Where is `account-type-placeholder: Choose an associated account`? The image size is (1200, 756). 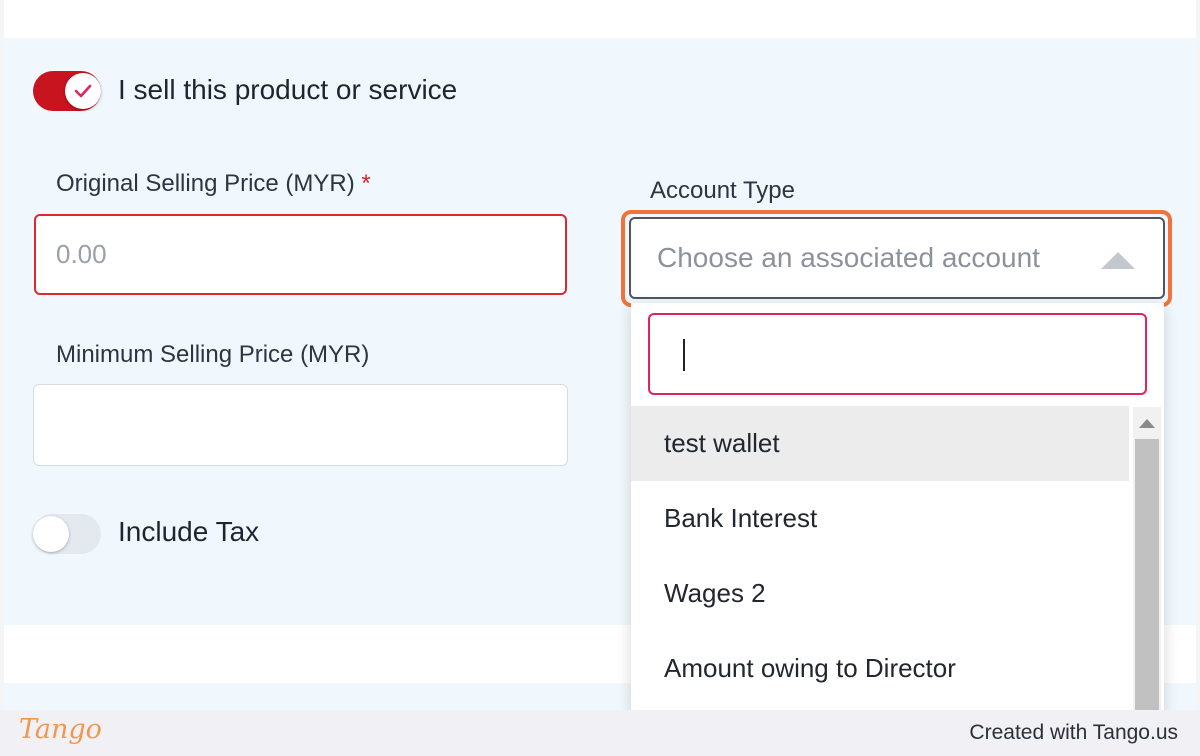 account-type-placeholder: Choose an associated account is located at coordinates (848, 257).